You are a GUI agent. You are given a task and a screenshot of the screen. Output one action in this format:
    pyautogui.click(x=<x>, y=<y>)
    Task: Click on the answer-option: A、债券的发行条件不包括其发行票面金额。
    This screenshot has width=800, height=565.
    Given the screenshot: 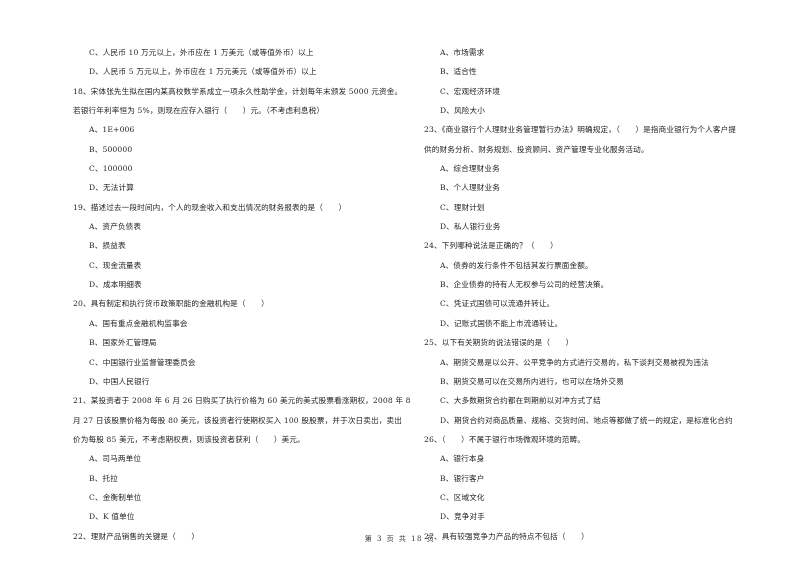 What is the action you would take?
    pyautogui.click(x=516, y=265)
    